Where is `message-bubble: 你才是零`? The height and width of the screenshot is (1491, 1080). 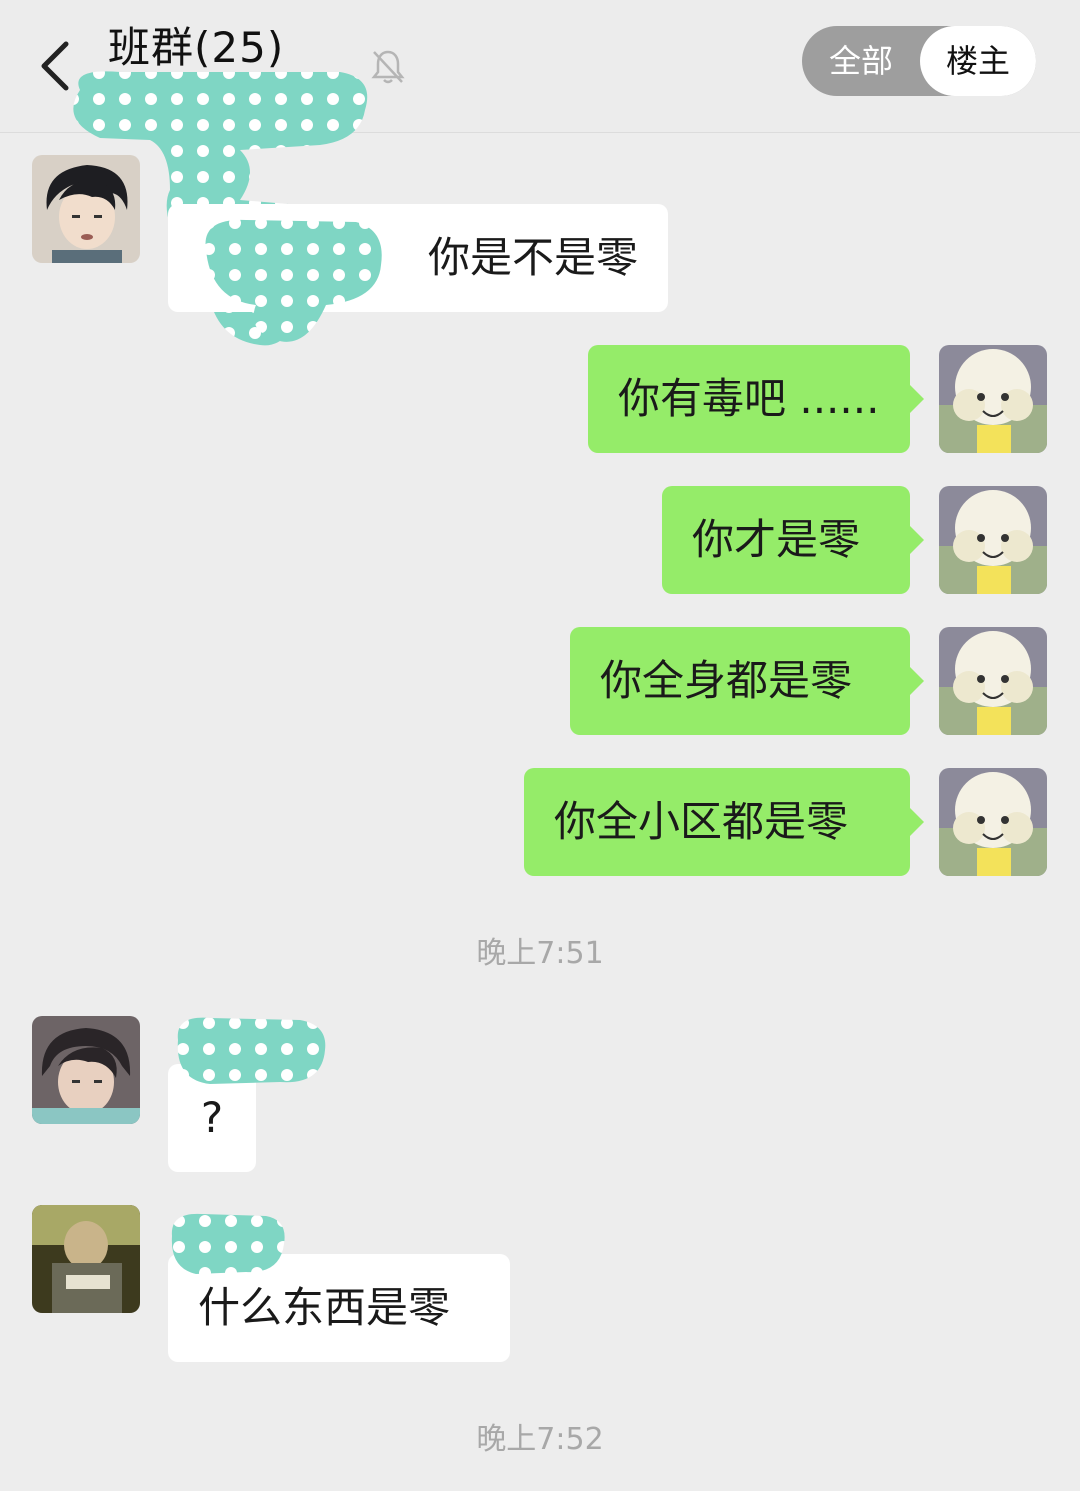 message-bubble: 你才是零 is located at coordinates (793, 540).